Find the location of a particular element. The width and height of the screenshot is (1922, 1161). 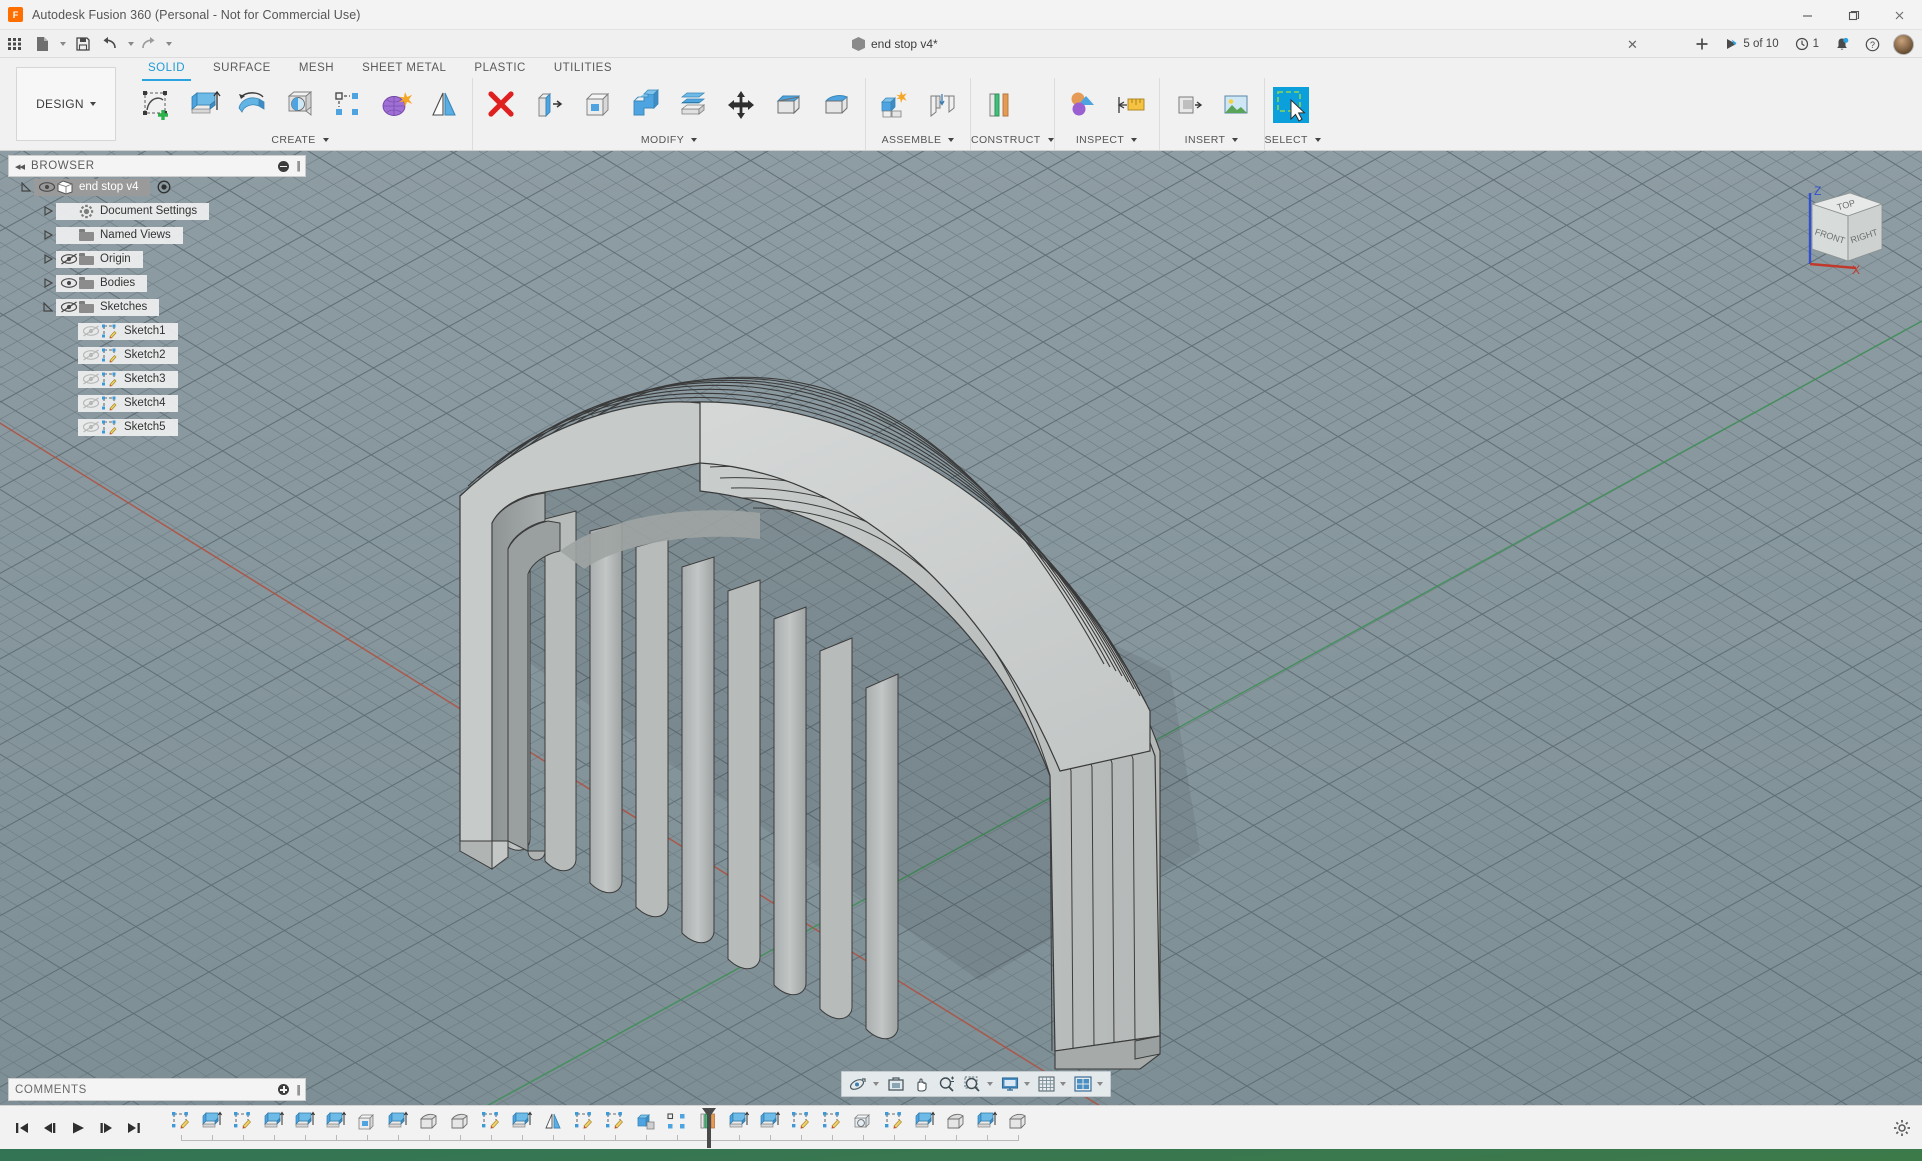

offset-plane-icon is located at coordinates (999, 105).